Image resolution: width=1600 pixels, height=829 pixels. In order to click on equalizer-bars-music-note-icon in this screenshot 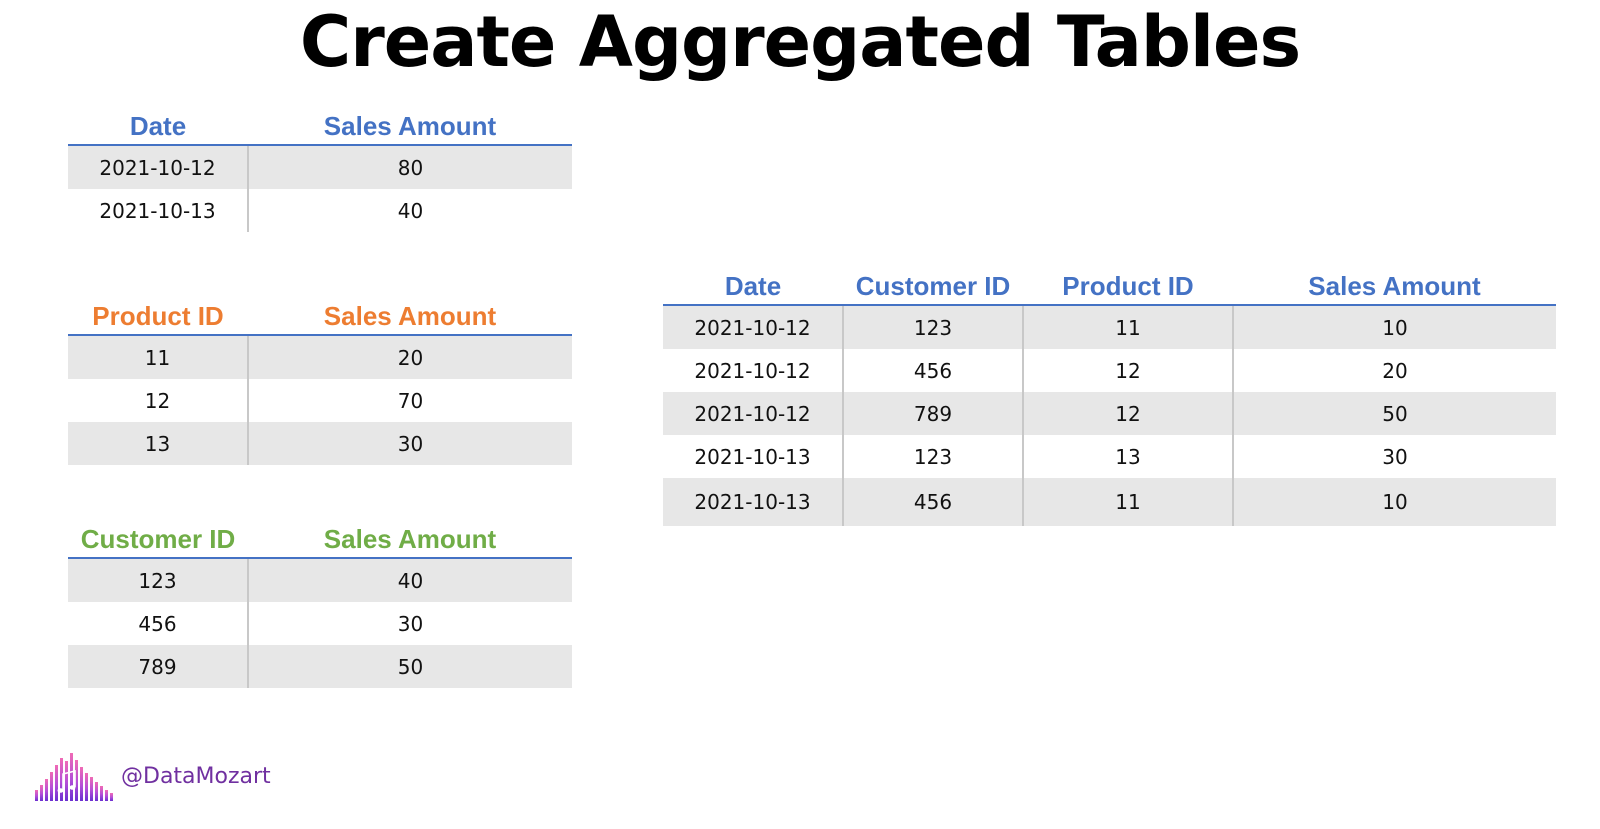, I will do `click(74, 777)`.